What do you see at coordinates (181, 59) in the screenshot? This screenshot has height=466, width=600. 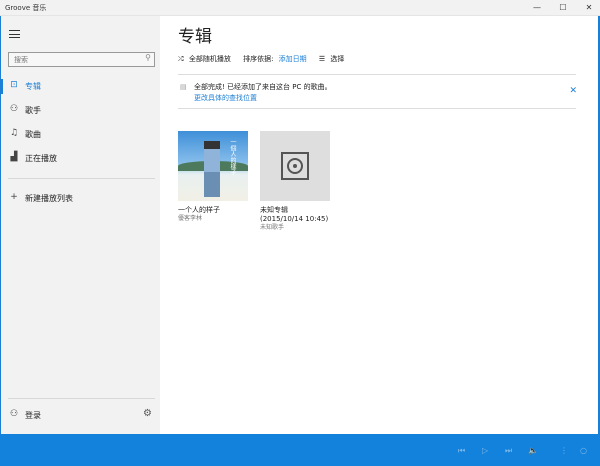 I see `shuffle-icon: ⤮` at bounding box center [181, 59].